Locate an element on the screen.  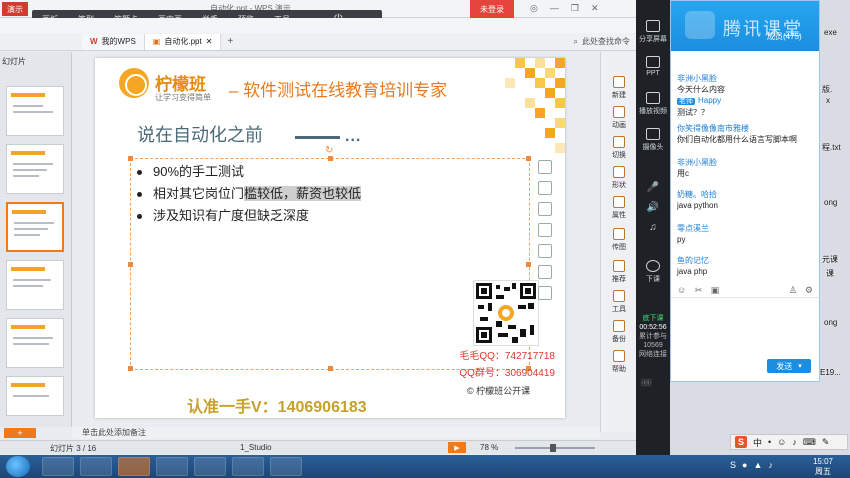
skin-icon: ◎ is located at coordinates (534, 8).